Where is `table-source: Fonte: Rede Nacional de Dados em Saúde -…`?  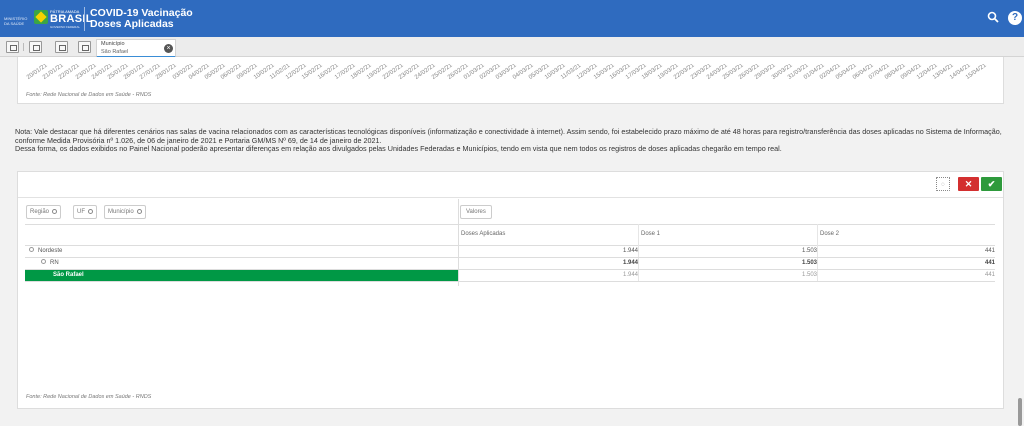 table-source: Fonte: Rede Nacional de Dados em Saúde -… is located at coordinates (89, 397).